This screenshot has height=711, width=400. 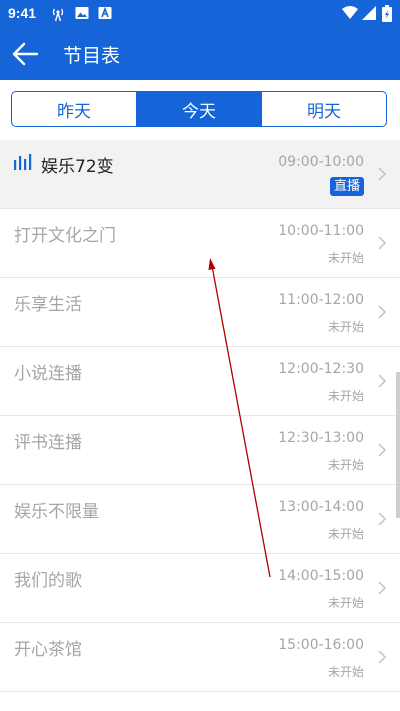 I want to click on program-time: 12:30-13:00, so click(x=321, y=438).